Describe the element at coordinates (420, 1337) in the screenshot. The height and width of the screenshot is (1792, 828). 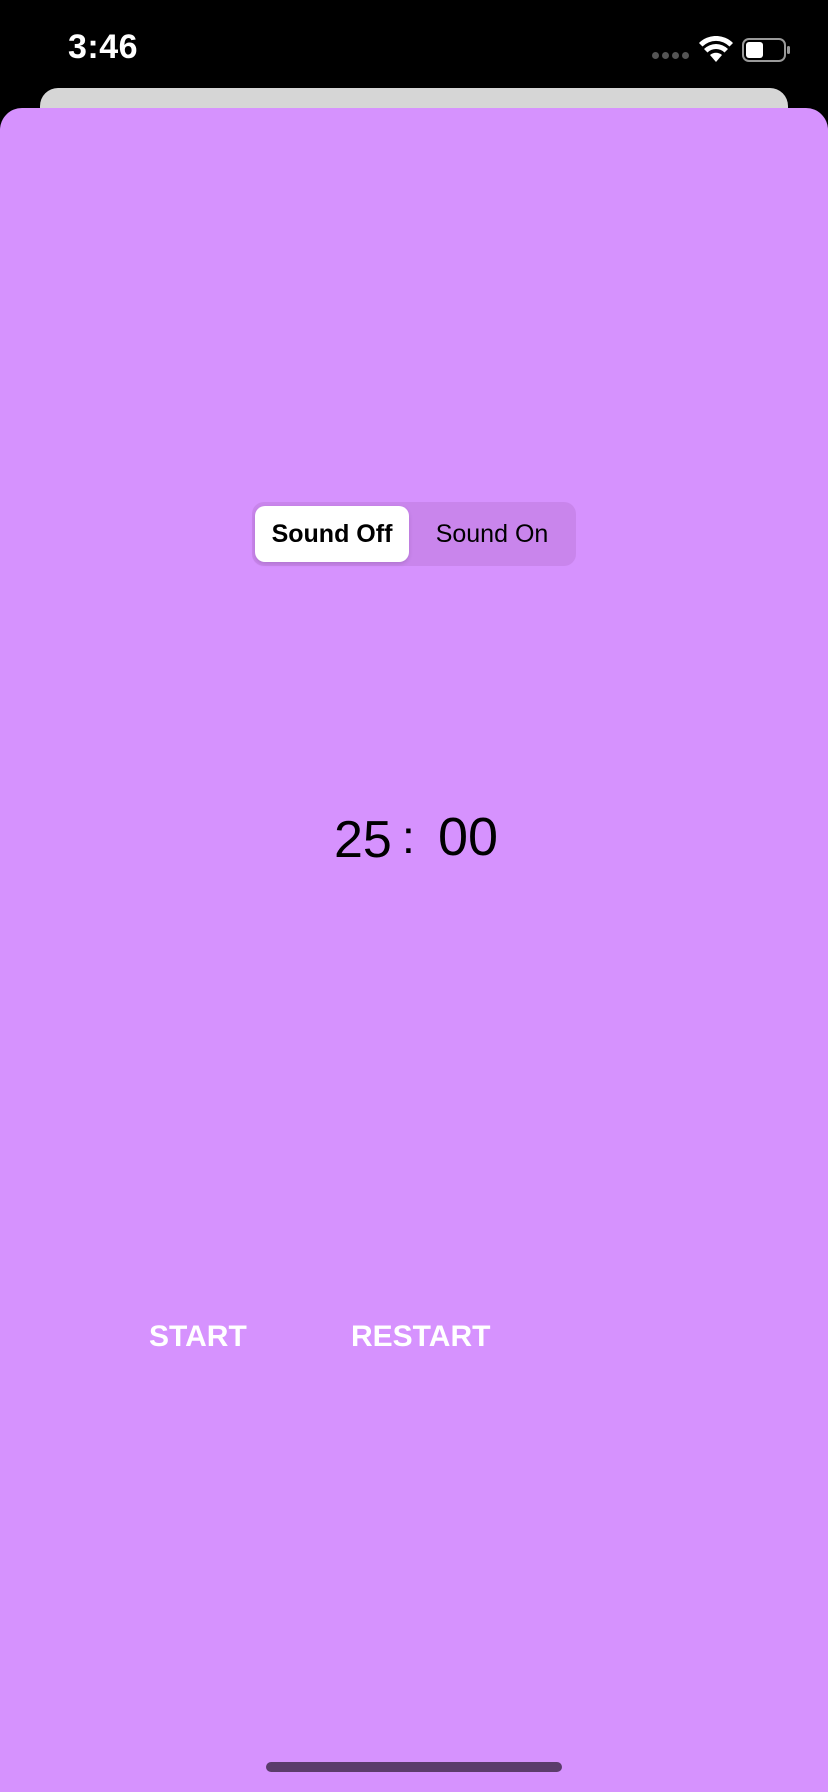
I see `restart-button: RESTART` at that location.